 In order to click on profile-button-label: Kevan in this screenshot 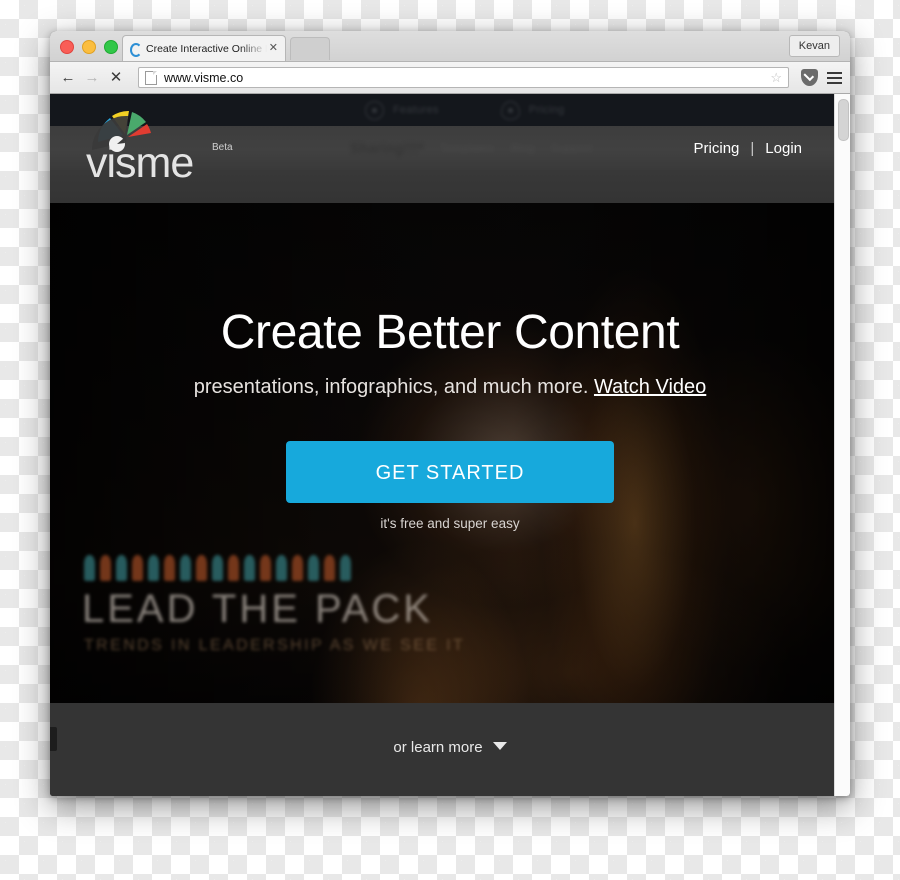, I will do `click(814, 46)`.